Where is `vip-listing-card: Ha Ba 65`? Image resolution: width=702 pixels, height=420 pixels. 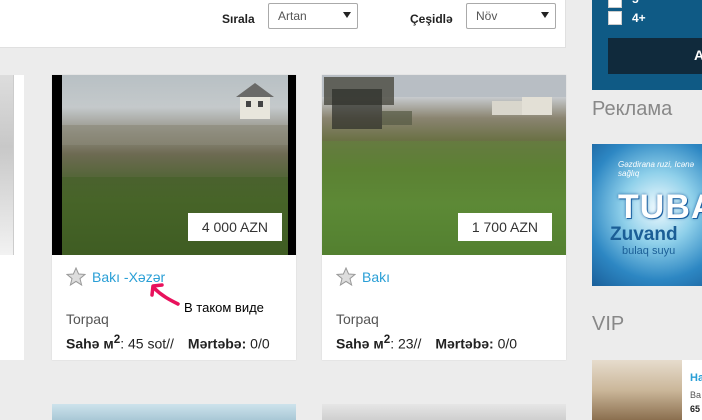 vip-listing-card: Ha Ba 65 is located at coordinates (647, 390).